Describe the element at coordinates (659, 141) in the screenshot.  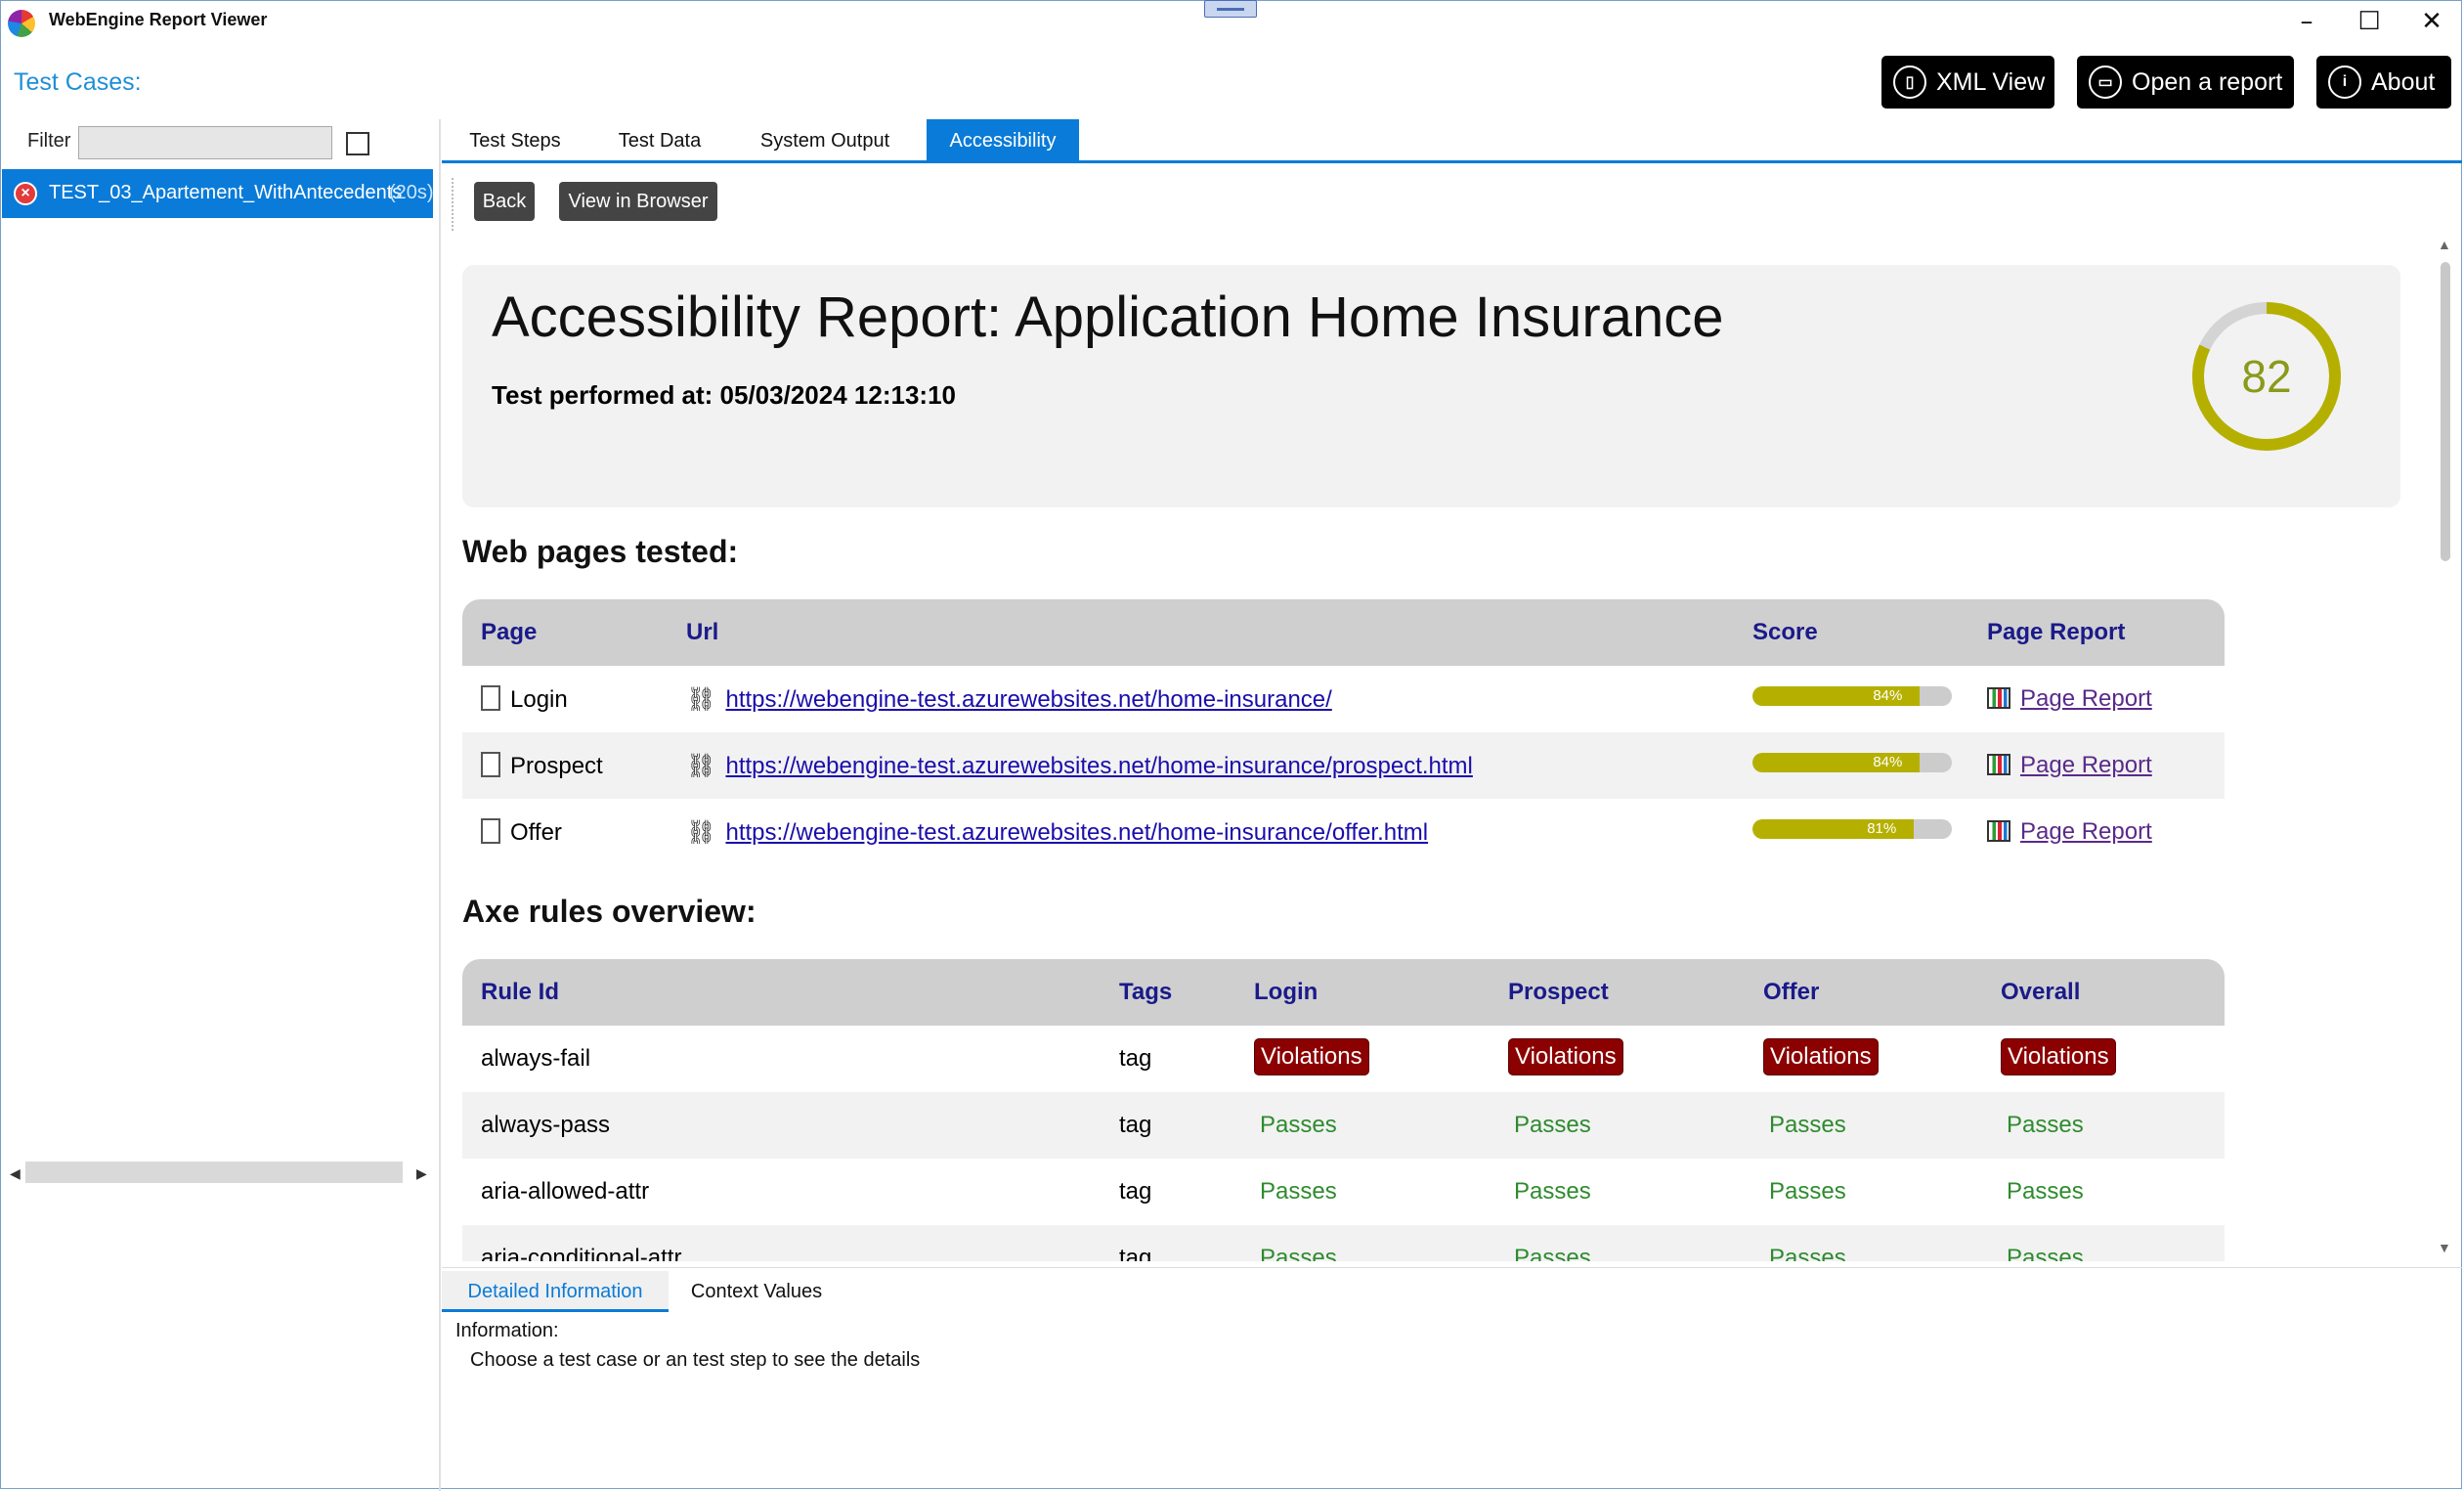
I see `tab-test-data: Test Data` at that location.